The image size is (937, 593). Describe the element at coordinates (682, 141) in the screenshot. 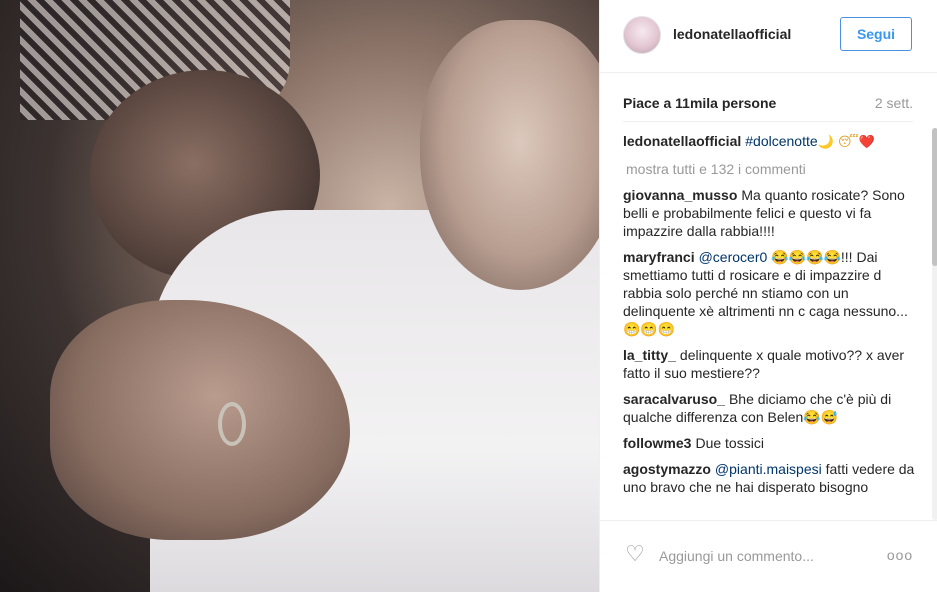

I see `caption-username: ledonatellaofficial` at that location.